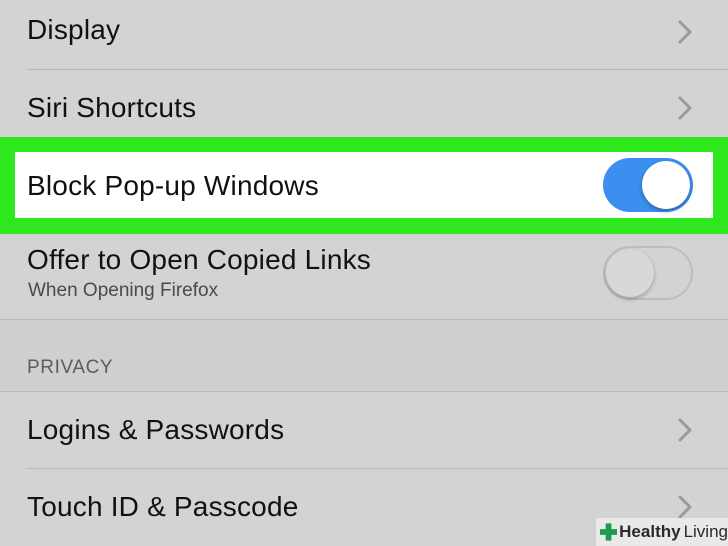 This screenshot has height=546, width=728. I want to click on display-label: Display, so click(74, 29).